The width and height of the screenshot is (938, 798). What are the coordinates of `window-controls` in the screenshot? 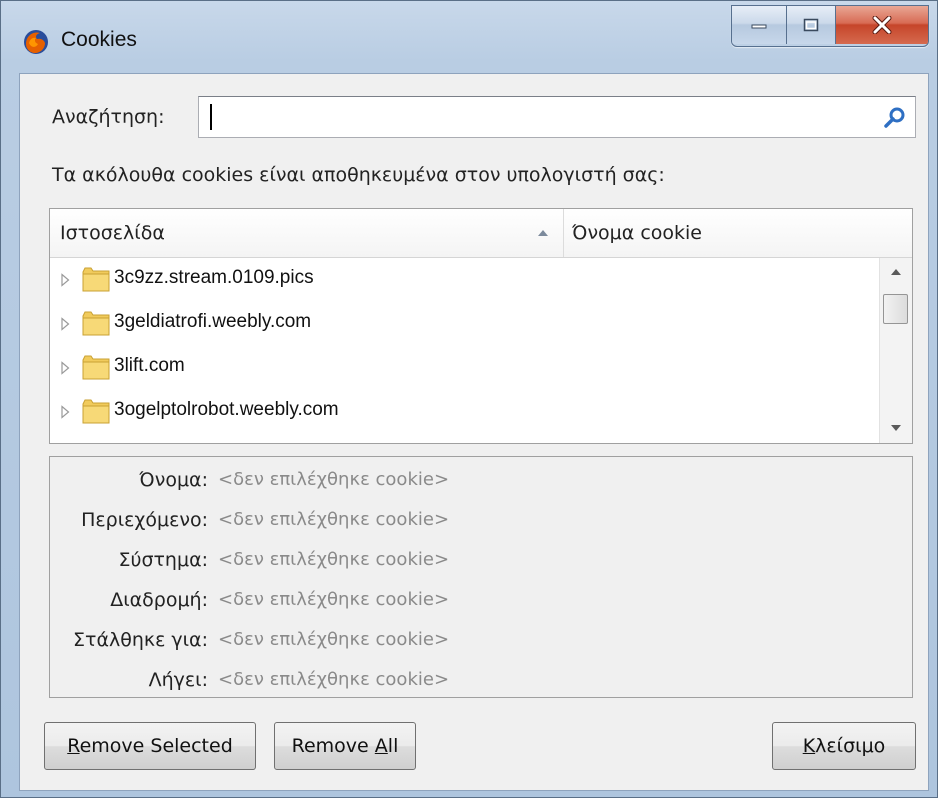 It's located at (830, 26).